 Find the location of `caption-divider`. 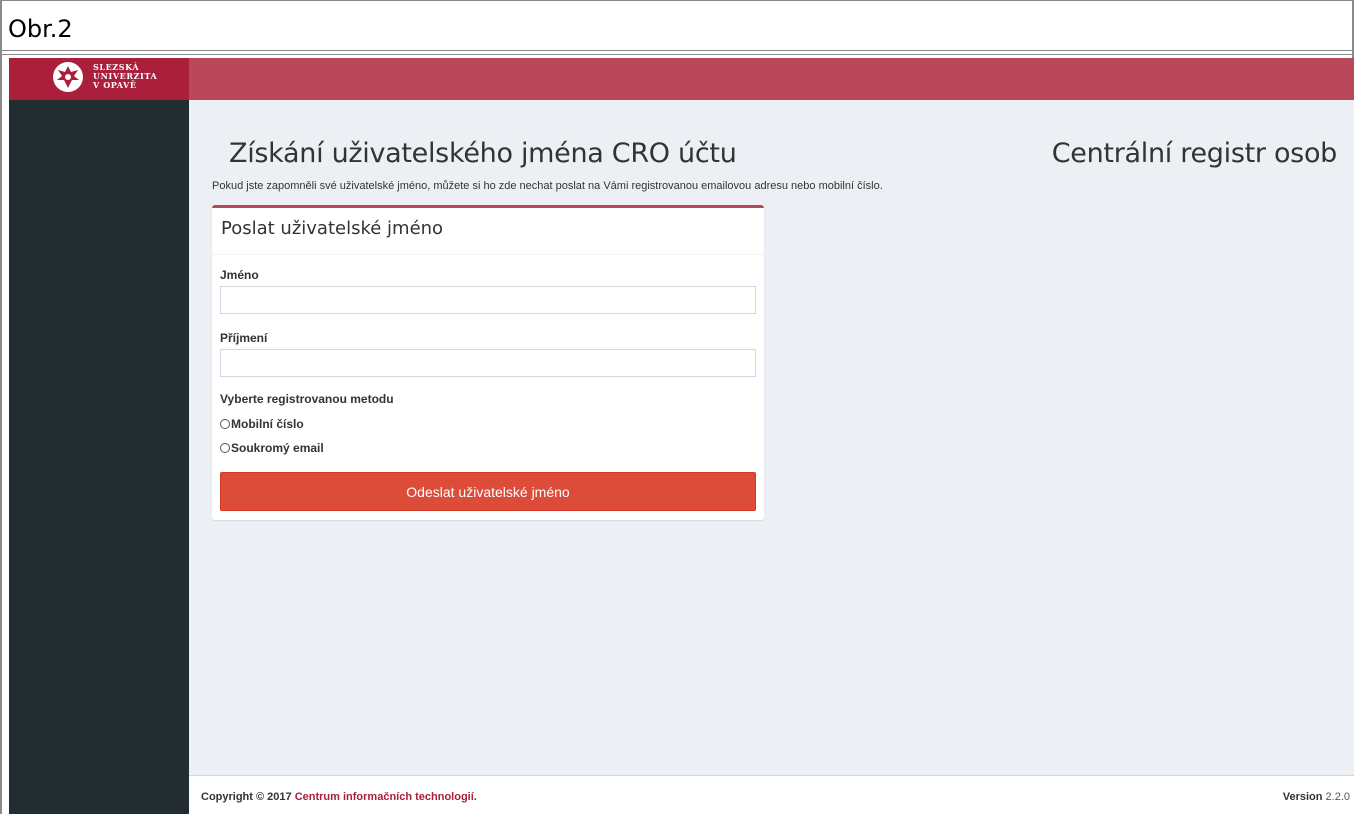

caption-divider is located at coordinates (677, 50).